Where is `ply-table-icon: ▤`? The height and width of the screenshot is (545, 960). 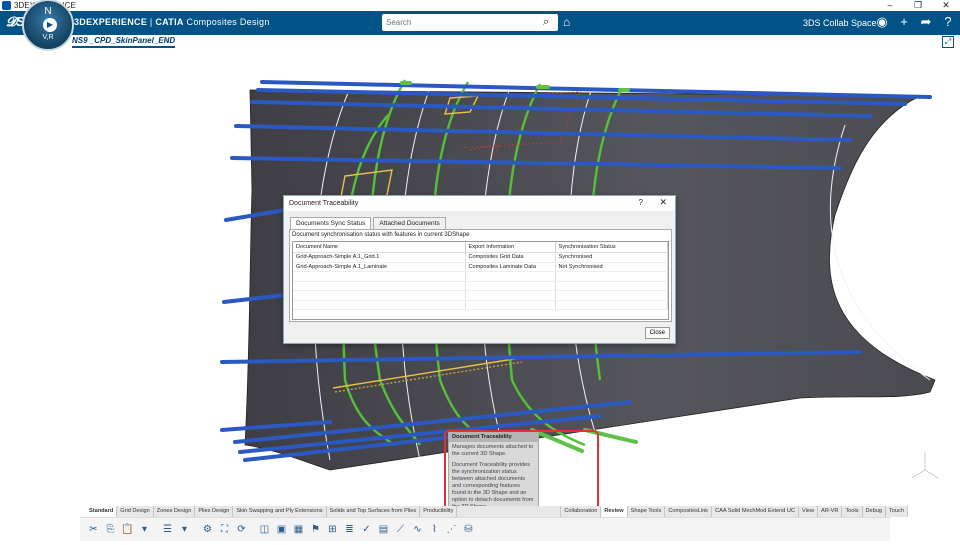
ply-table-icon: ▤ is located at coordinates (383, 529).